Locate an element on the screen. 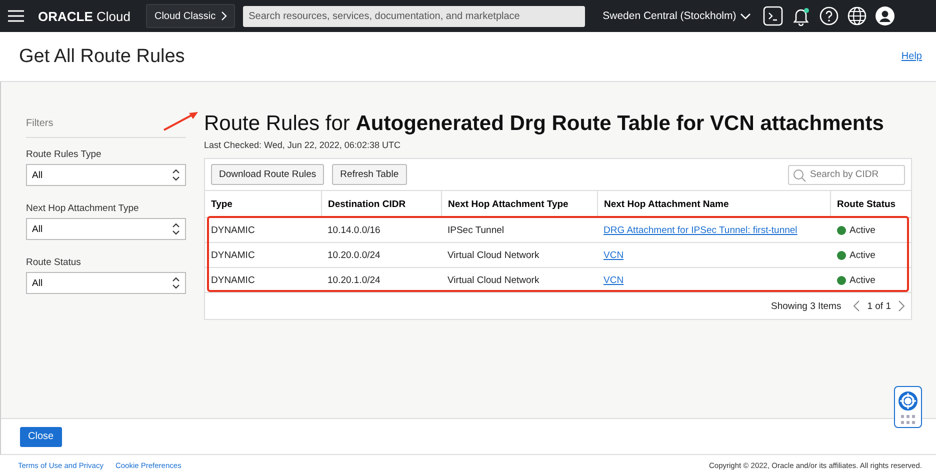  region-selector: Sweden Central (Stockholm) is located at coordinates (677, 16).